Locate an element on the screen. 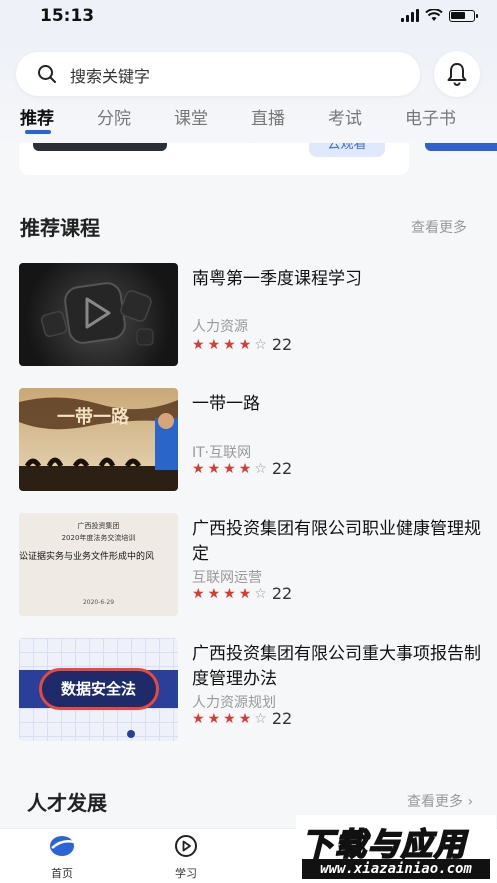 This screenshot has width=497, height=883. notification-button is located at coordinates (457, 74).